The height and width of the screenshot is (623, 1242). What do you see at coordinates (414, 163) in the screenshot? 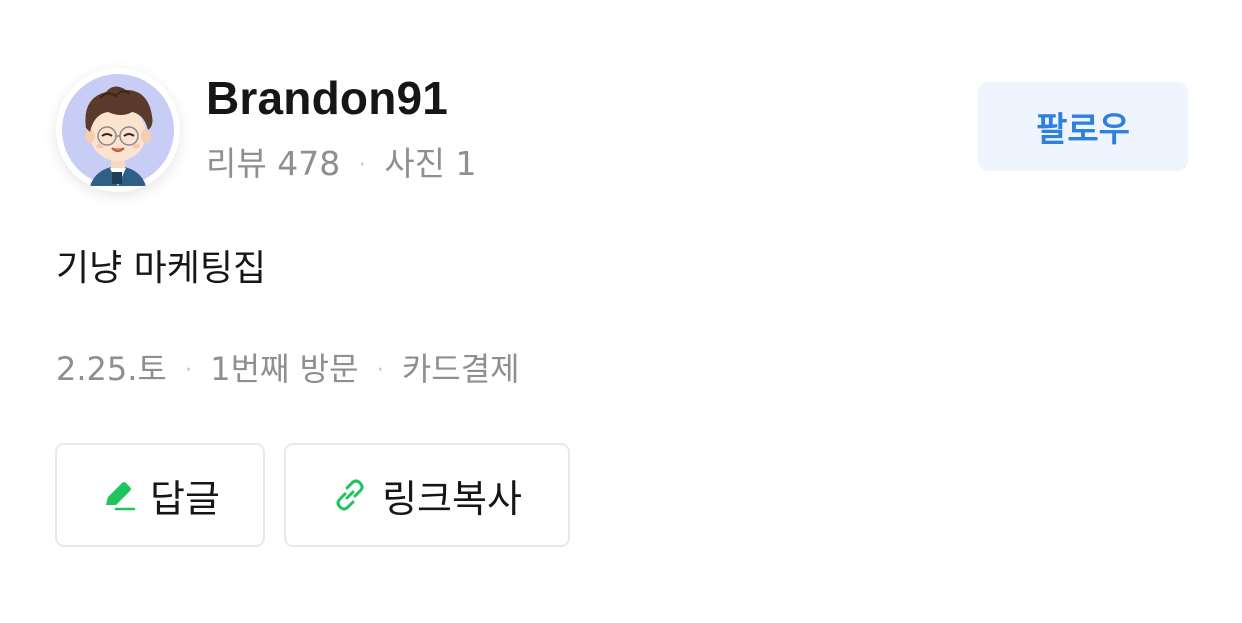
I see `photo-label: 사진` at bounding box center [414, 163].